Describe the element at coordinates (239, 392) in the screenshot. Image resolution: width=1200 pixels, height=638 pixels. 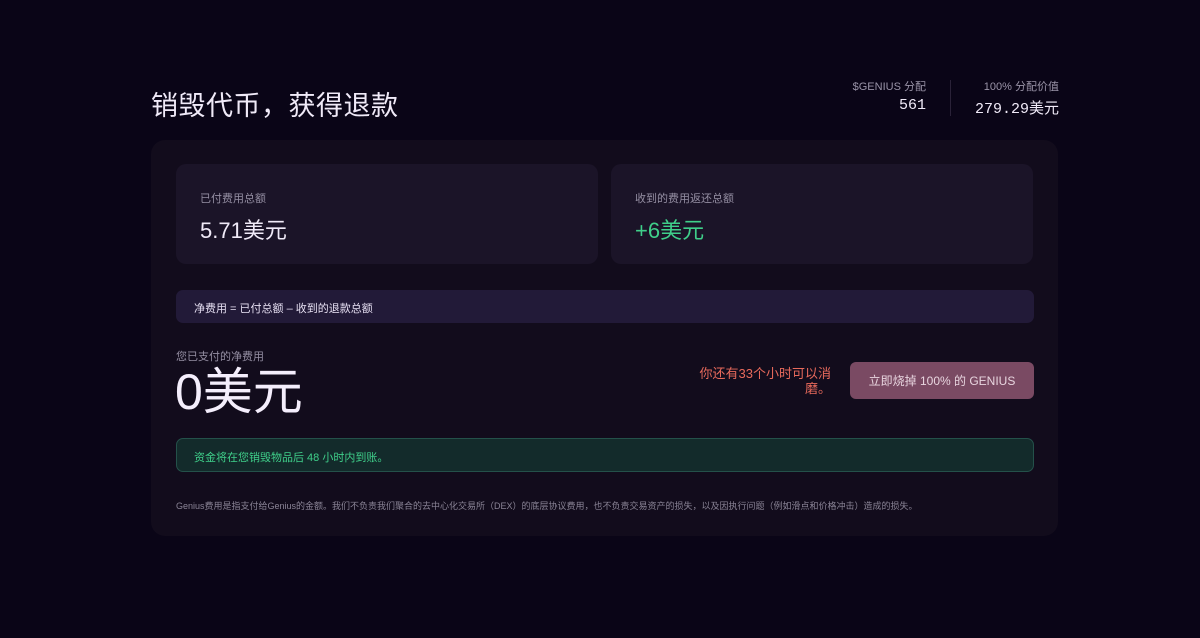
I see `net-fee-value: 0美元` at that location.